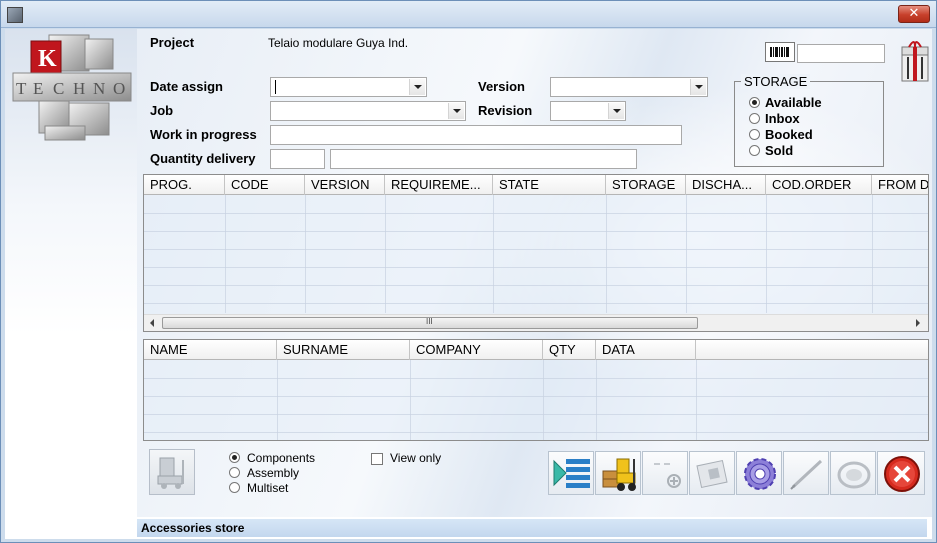 This screenshot has width=937, height=543. I want to click on close-form-button, so click(901, 473).